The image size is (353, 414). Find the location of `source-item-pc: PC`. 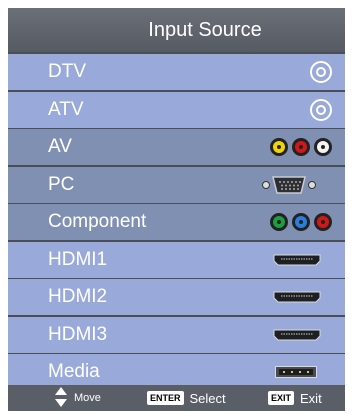

source-item-pc: PC is located at coordinates (176, 184).